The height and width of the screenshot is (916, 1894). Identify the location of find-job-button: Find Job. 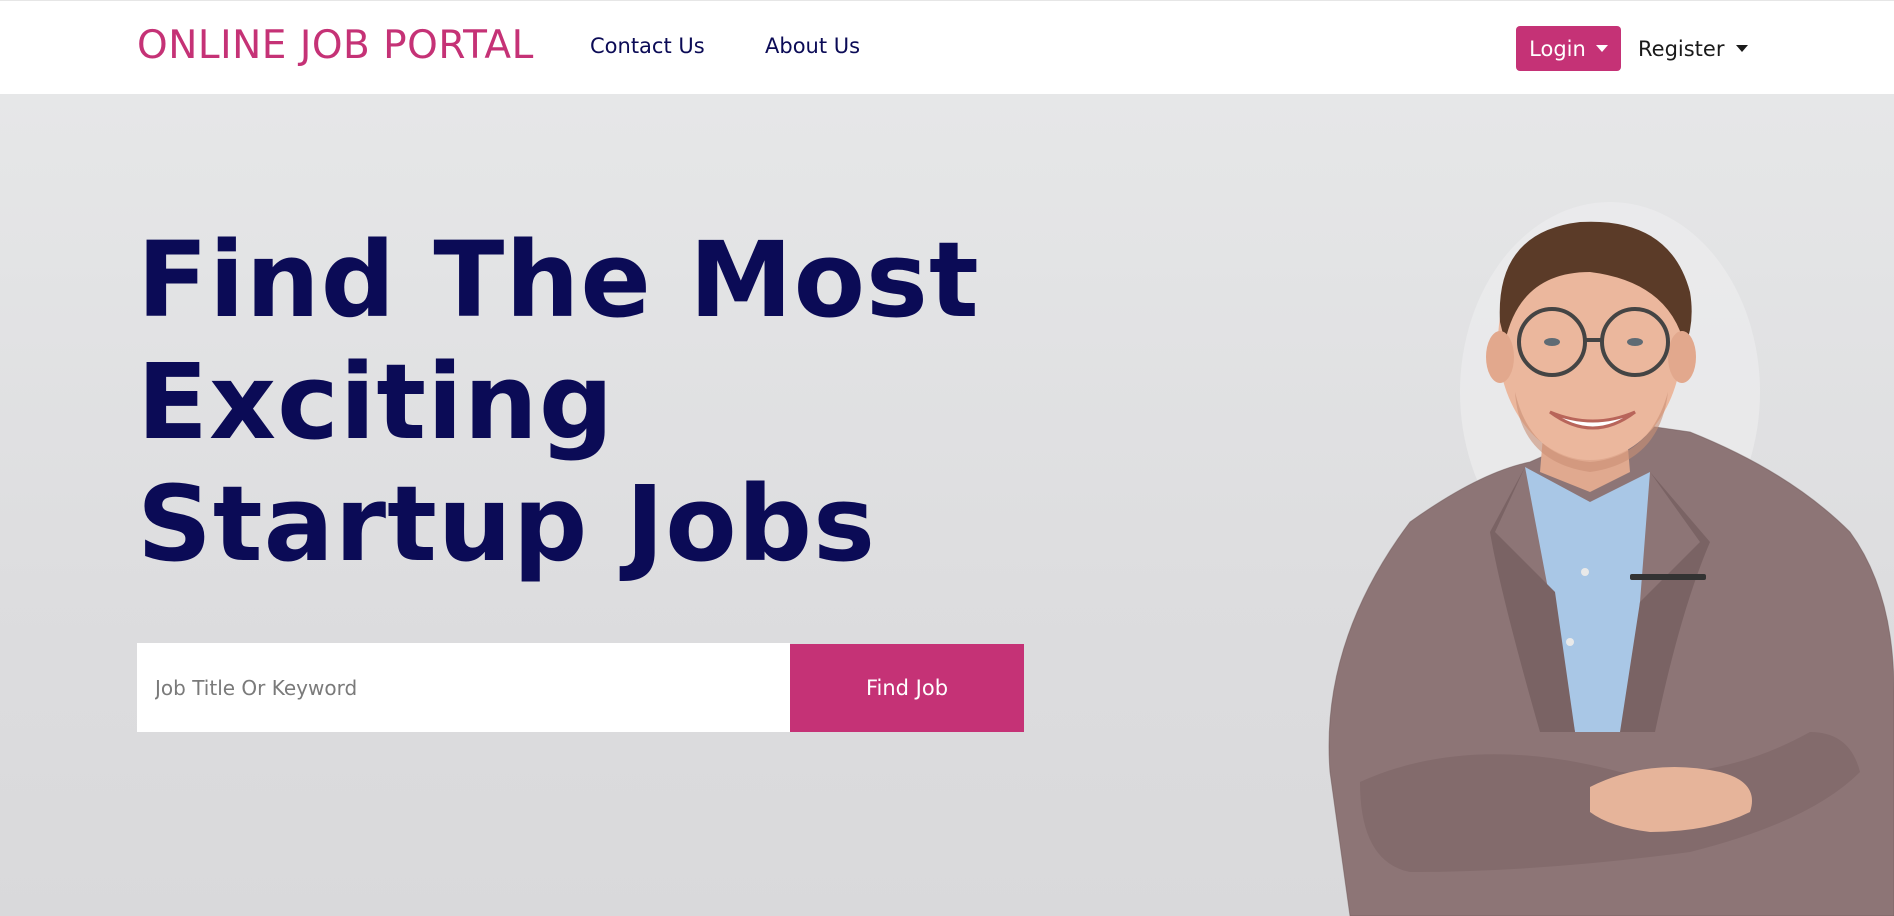
(907, 688).